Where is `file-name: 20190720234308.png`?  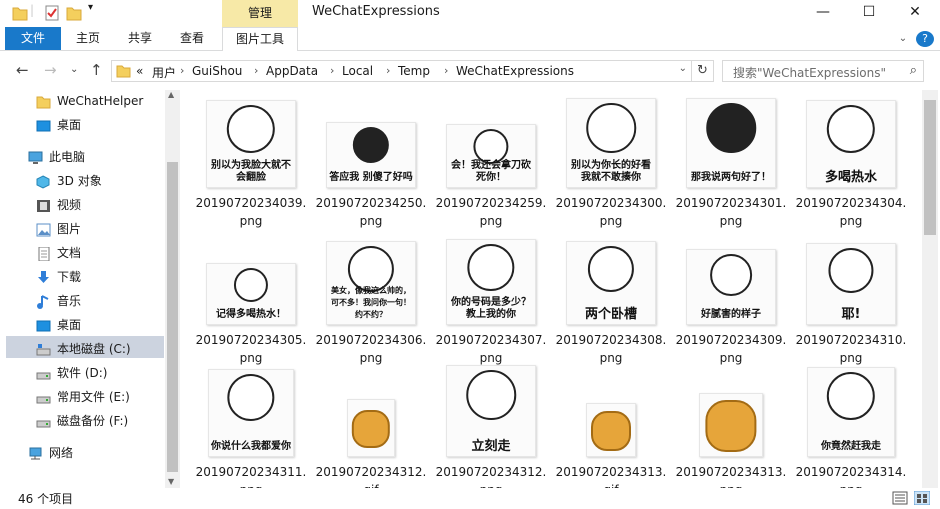
file-name: 20190720234308.png is located at coordinates (611, 349).